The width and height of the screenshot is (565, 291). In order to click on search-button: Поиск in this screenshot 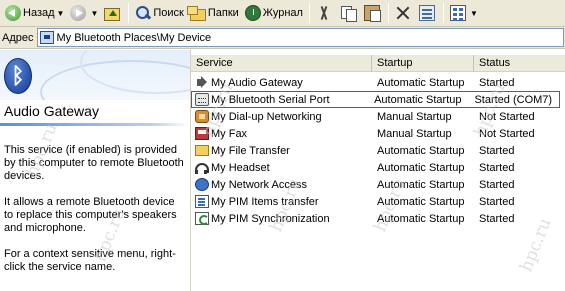, I will do `click(159, 13)`.